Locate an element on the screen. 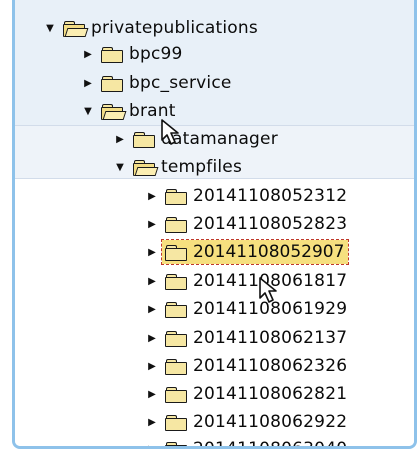 Image resolution: width=420 pixels, height=452 pixels. tree-node-leaf: ▶ 20141108062326 is located at coordinates (279, 366).